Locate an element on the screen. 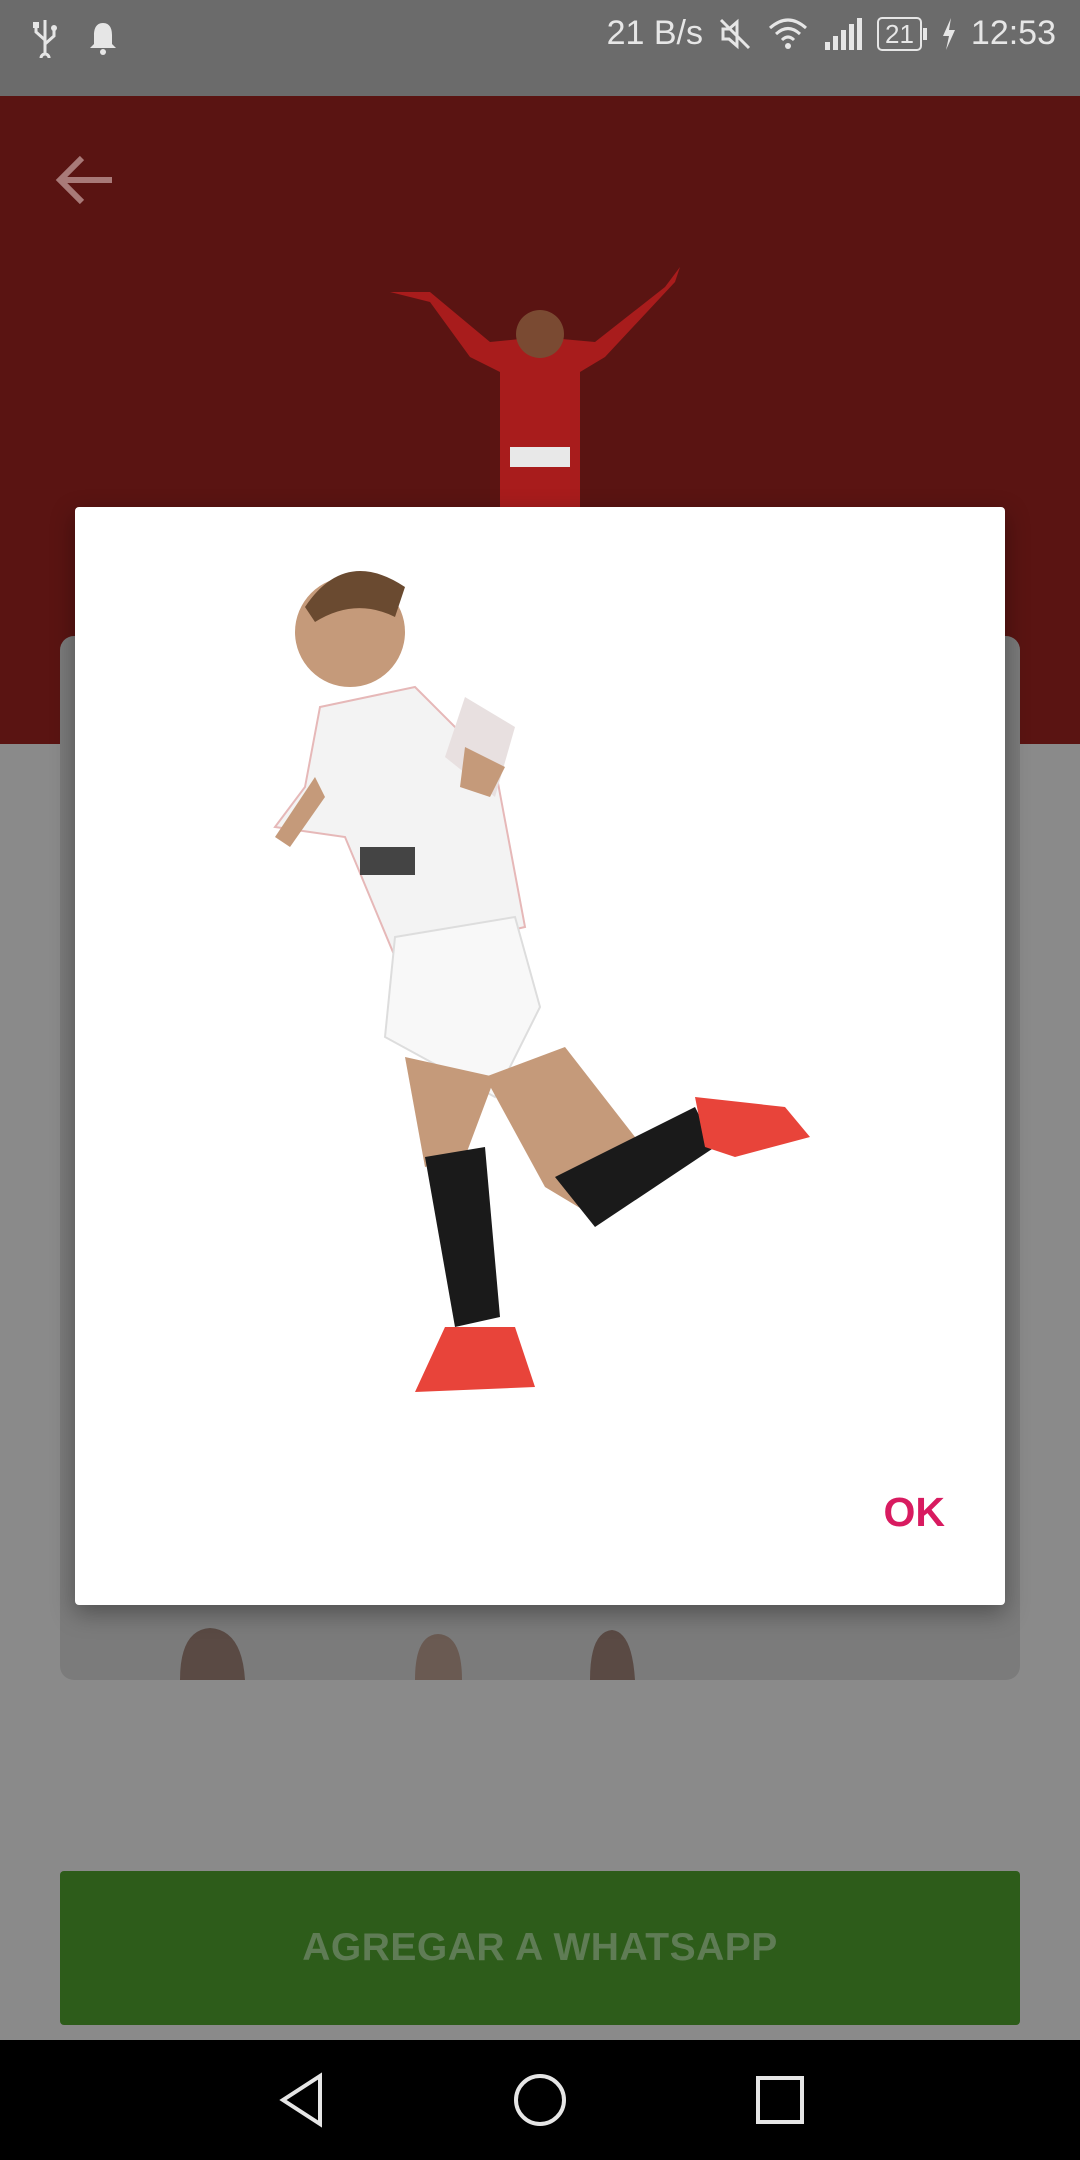  back-triangle-icon is located at coordinates (305, 2100).